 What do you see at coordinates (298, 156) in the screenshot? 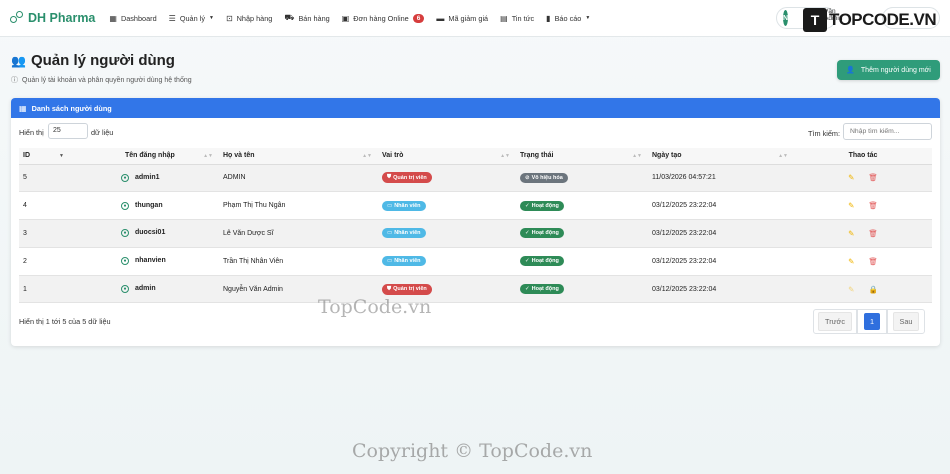
I see `col-fullname: Họ và tên ▲▼` at bounding box center [298, 156].